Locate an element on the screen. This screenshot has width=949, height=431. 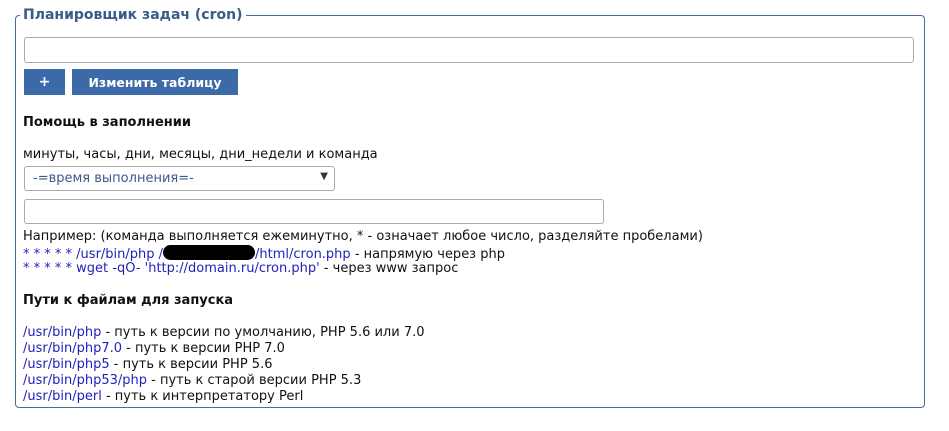
example-wget-command: wget -qO- 'http://domain.ru/cron.php' is located at coordinates (198, 268).